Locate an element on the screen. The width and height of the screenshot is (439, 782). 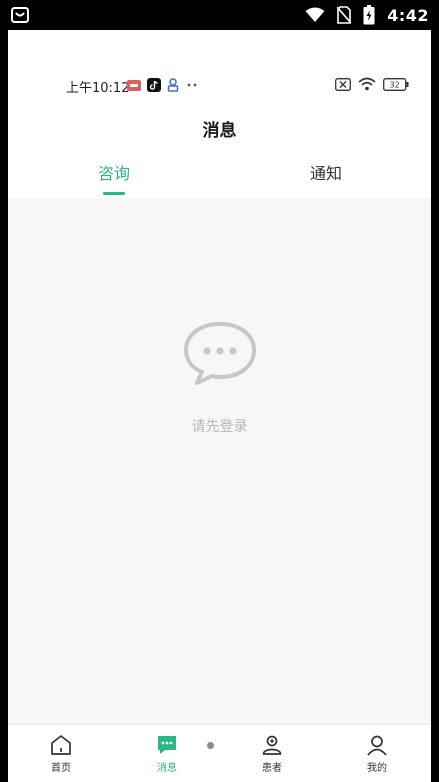
nav-home: 首页 is located at coordinates (61, 753).